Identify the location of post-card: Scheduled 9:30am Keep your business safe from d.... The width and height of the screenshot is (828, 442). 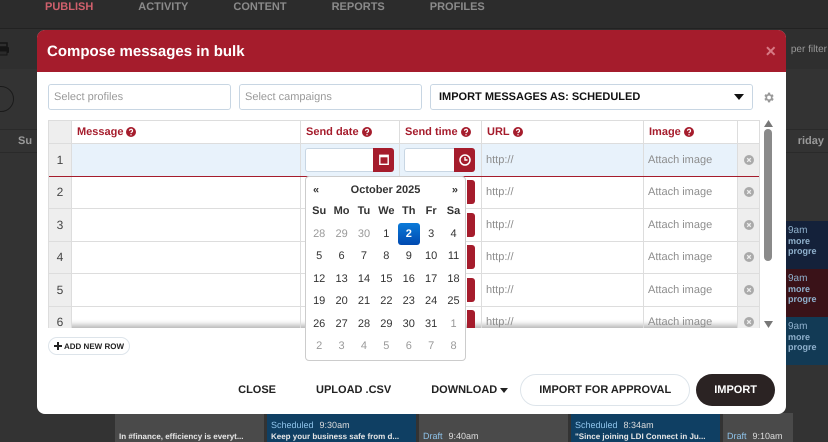
(341, 427).